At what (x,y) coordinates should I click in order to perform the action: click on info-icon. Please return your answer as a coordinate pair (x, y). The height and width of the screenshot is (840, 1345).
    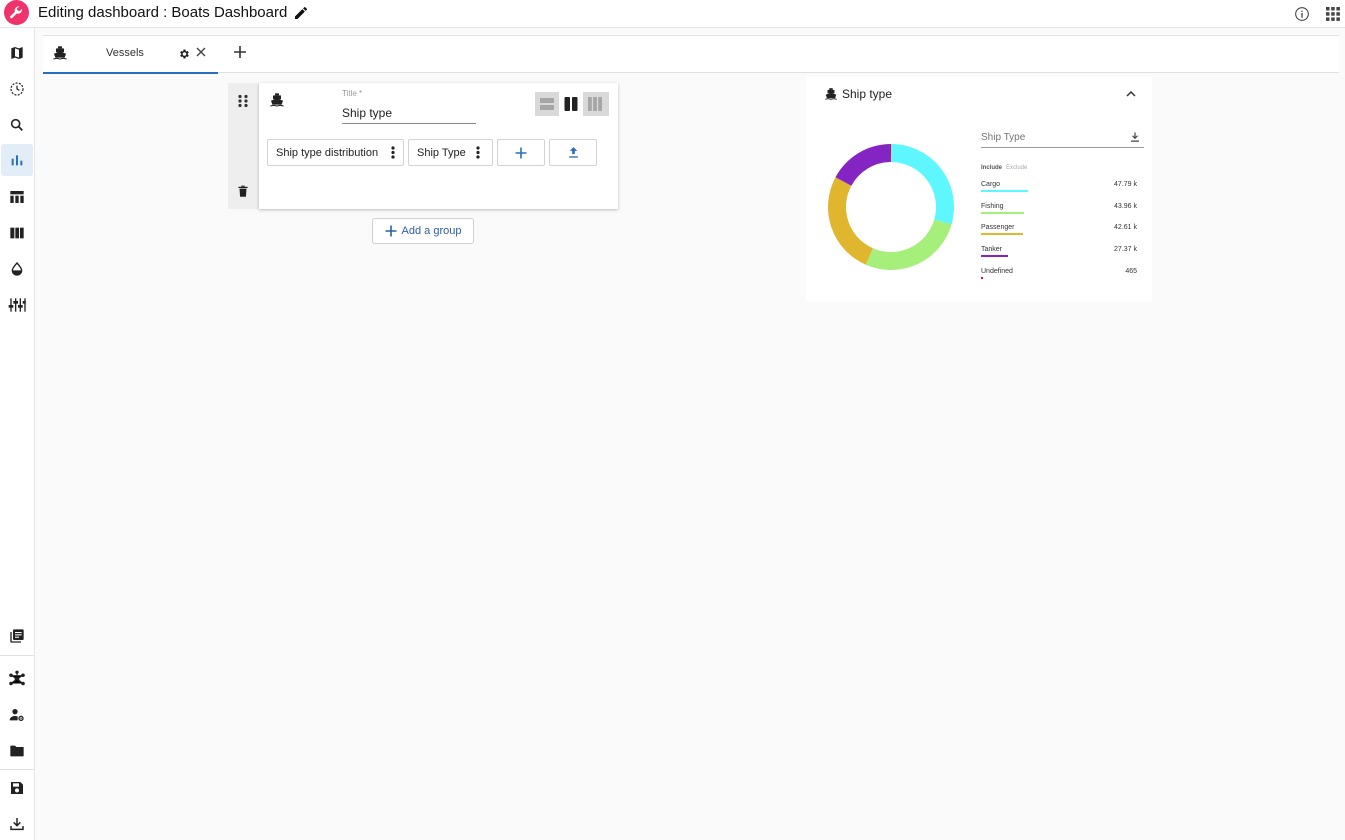
    Looking at the image, I should click on (1302, 14).